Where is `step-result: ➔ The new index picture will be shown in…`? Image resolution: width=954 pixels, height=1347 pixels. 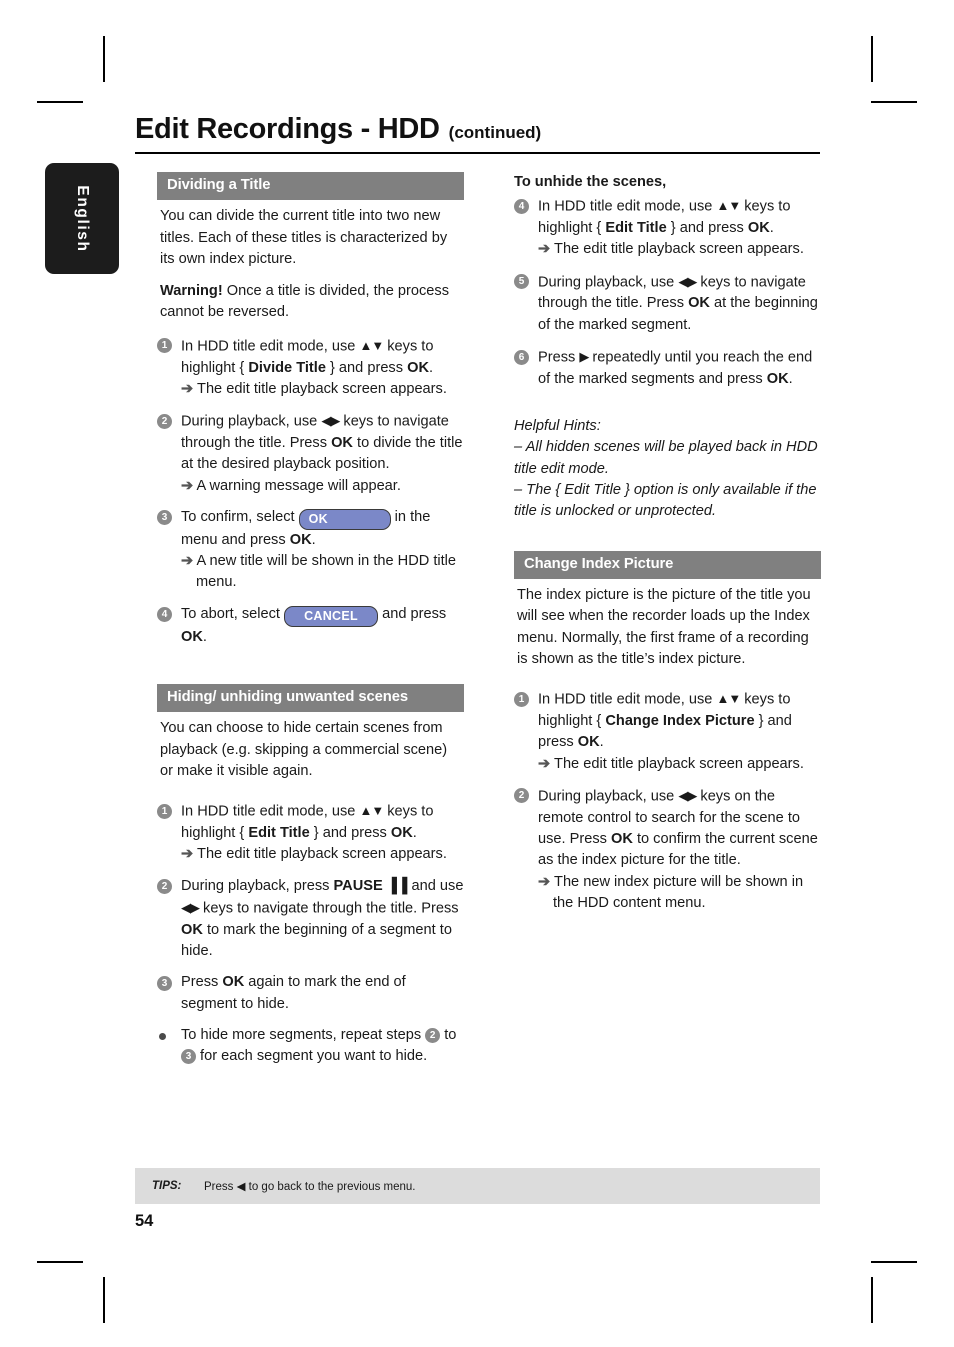
step-result: ➔ The new index picture will be shown in… is located at coordinates (679, 893).